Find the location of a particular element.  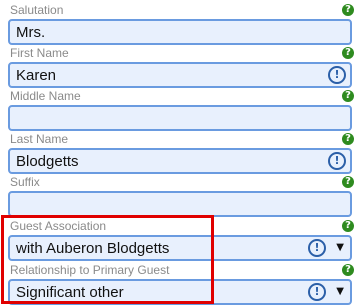

salutation-value: Mrs. is located at coordinates (31, 32).